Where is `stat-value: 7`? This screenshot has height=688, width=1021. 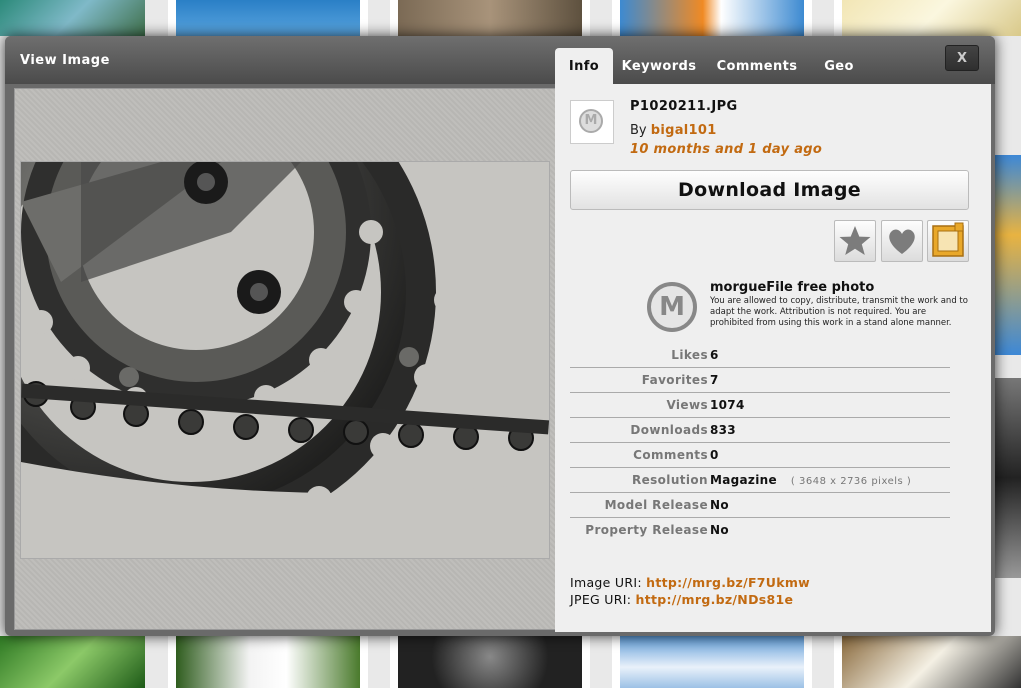
stat-value: 7 is located at coordinates (714, 380).